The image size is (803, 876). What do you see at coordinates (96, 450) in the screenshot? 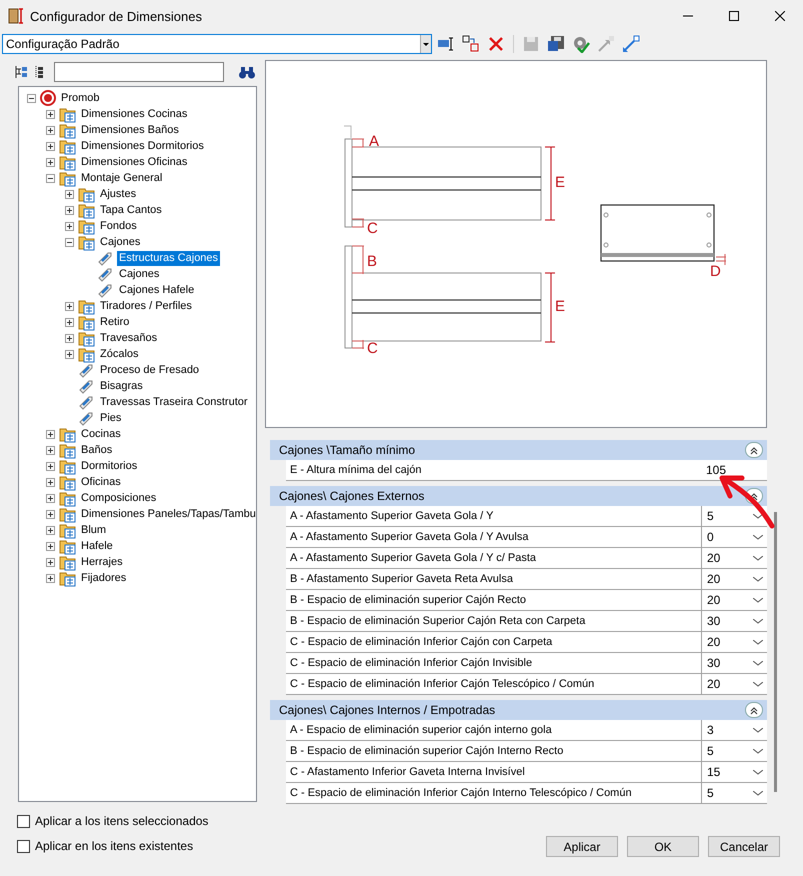
I see `tree-item: Baños` at bounding box center [96, 450].